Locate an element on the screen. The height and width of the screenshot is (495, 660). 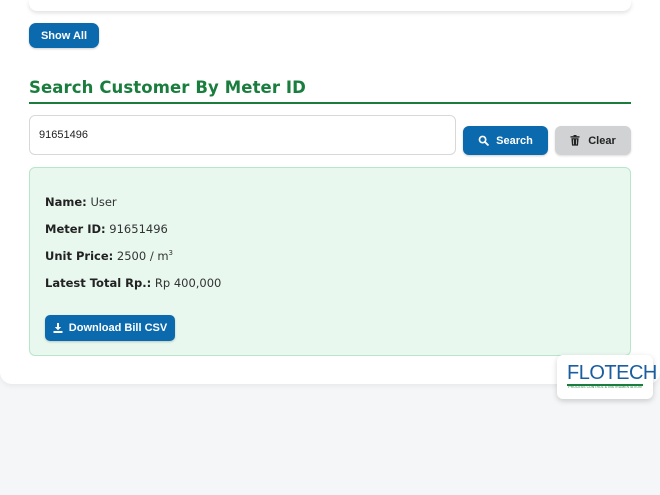
unit-price-row: Unit Price: 2500 / m3 is located at coordinates (109, 256).